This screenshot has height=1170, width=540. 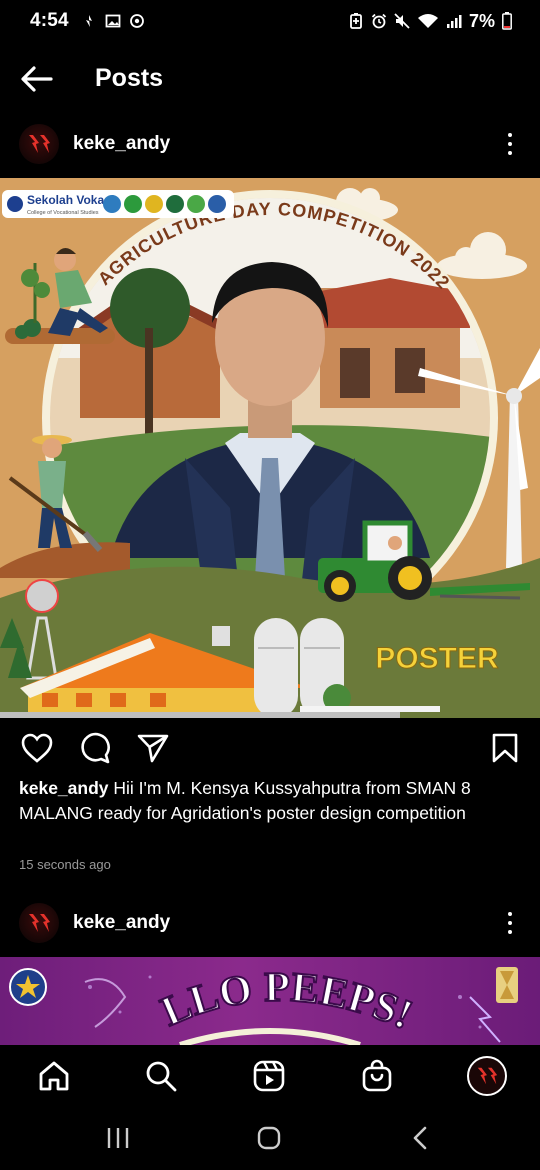 I want to click on svg-text: Sekolah Vokasi, so click(x=70, y=200).